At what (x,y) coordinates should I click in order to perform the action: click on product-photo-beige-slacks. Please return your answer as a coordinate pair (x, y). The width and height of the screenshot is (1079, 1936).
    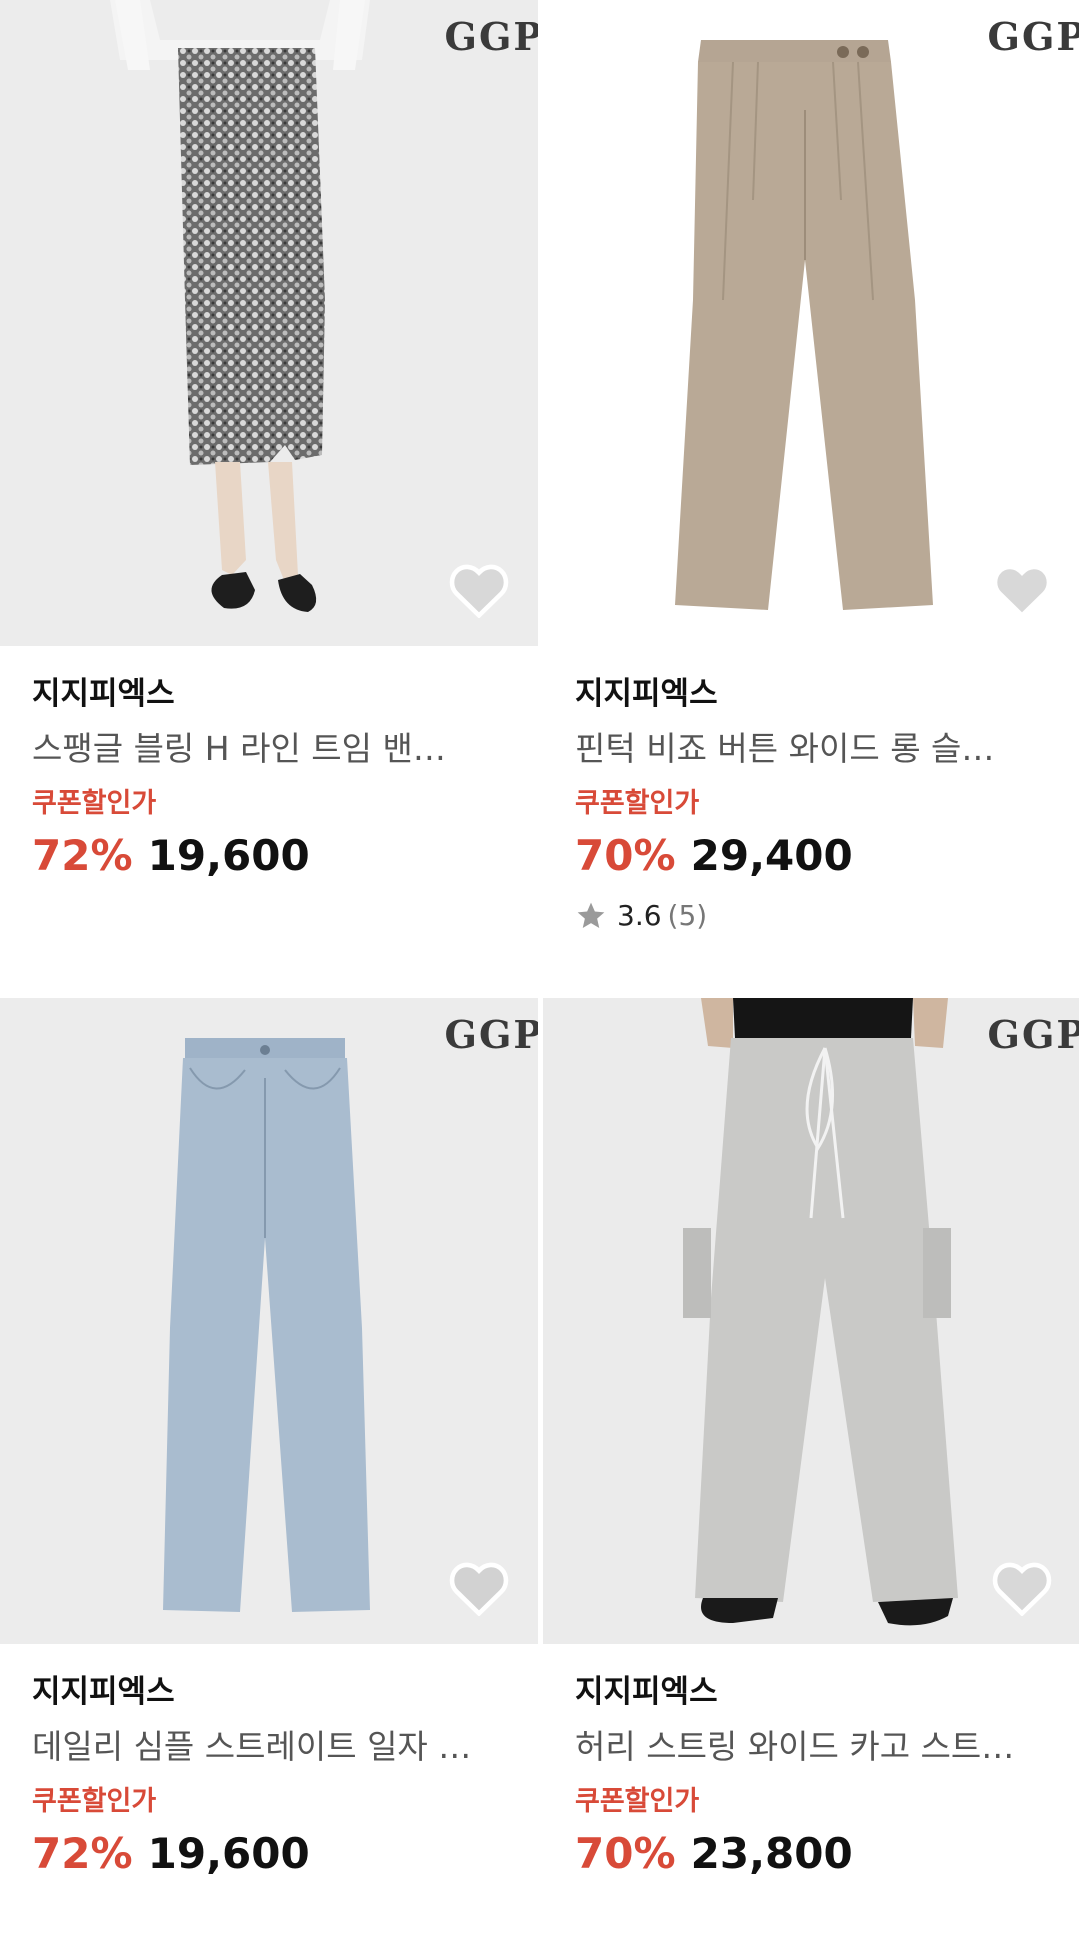
    Looking at the image, I should click on (804, 325).